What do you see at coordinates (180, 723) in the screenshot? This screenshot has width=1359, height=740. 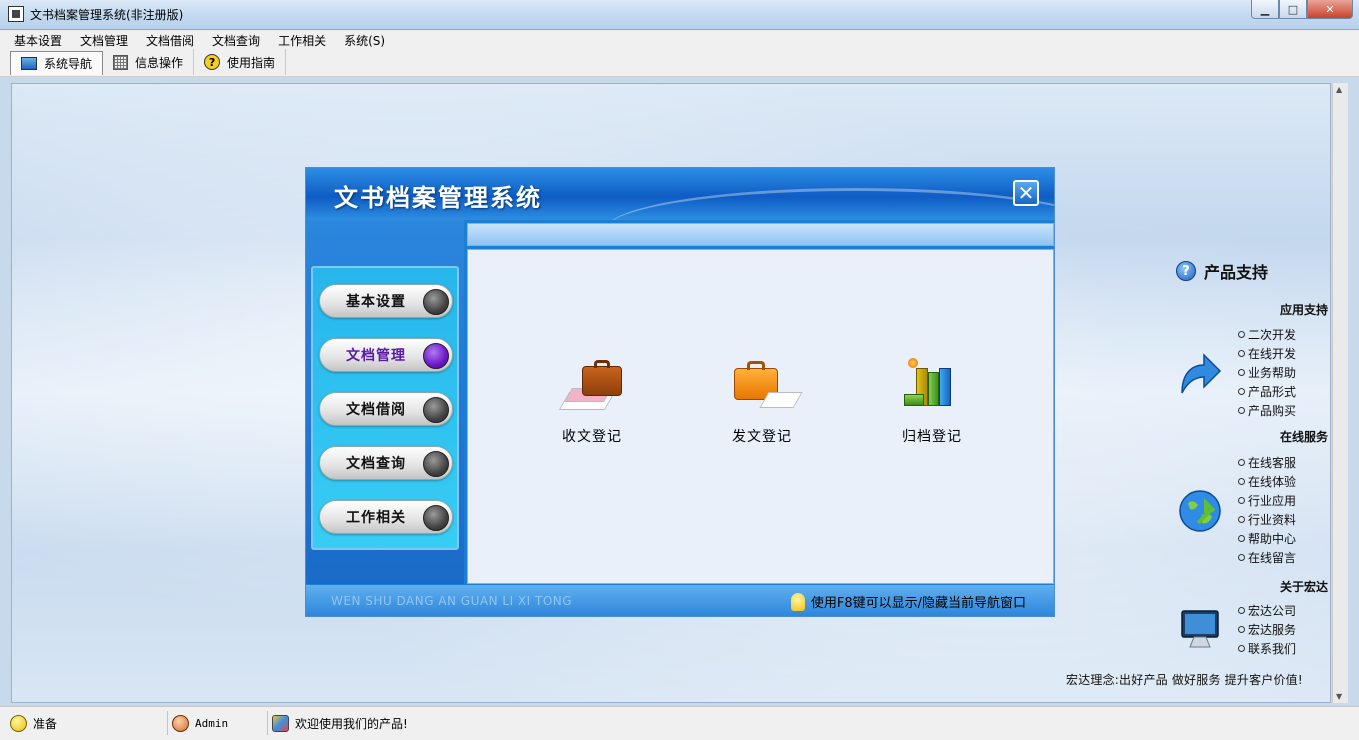 I see `user-icon` at bounding box center [180, 723].